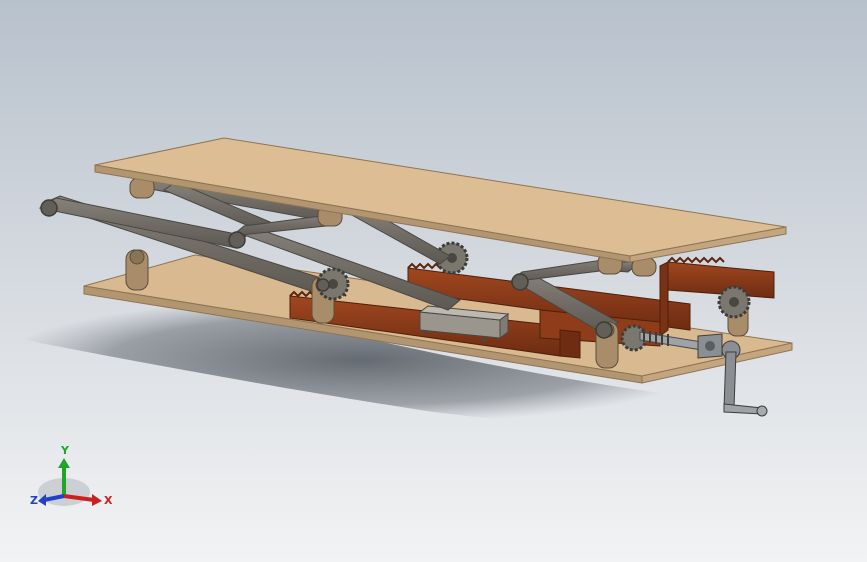 The width and height of the screenshot is (867, 562). I want to click on z-axis-label: Z, so click(34, 500).